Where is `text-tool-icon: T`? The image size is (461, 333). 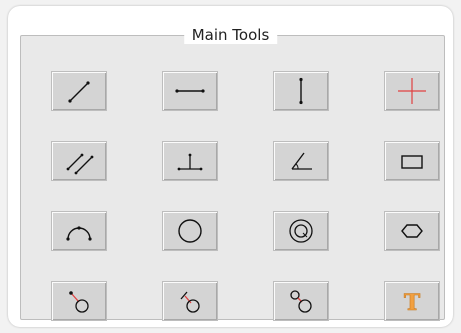 text-tool-icon: T is located at coordinates (413, 302).